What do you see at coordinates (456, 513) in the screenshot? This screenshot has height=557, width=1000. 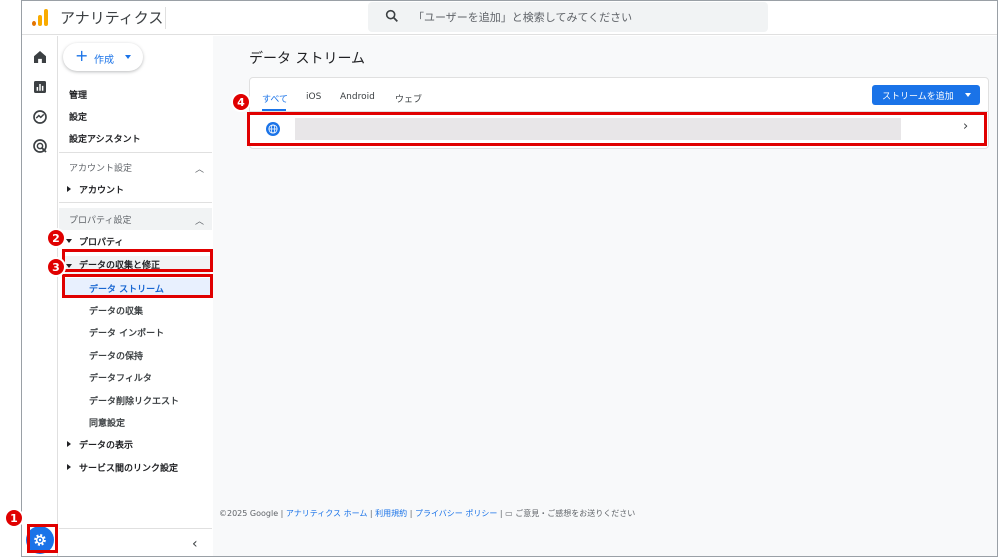 I see `footer-link-privacy: プライバシー ポリシー` at bounding box center [456, 513].